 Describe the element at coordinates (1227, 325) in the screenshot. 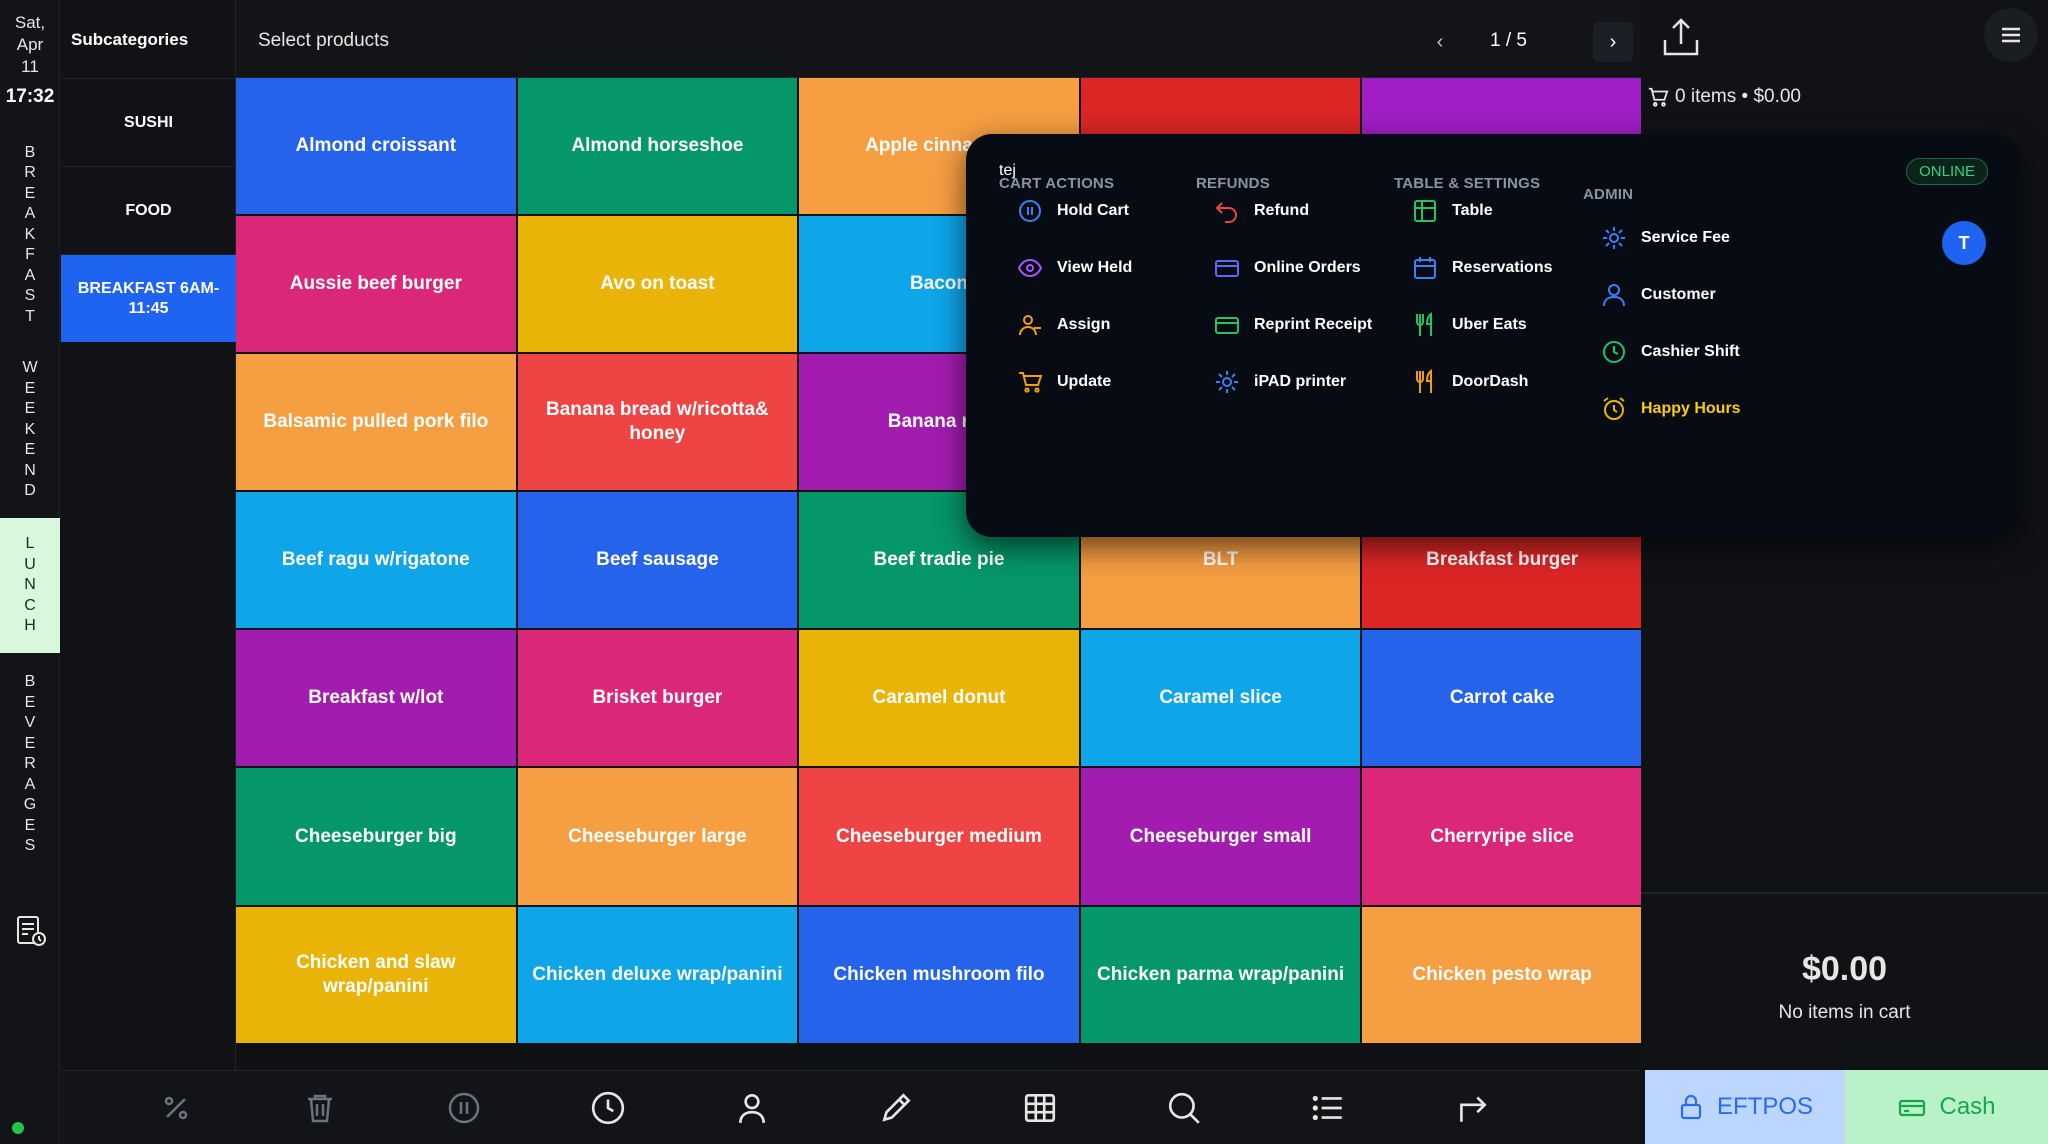

I see `card-icon` at that location.